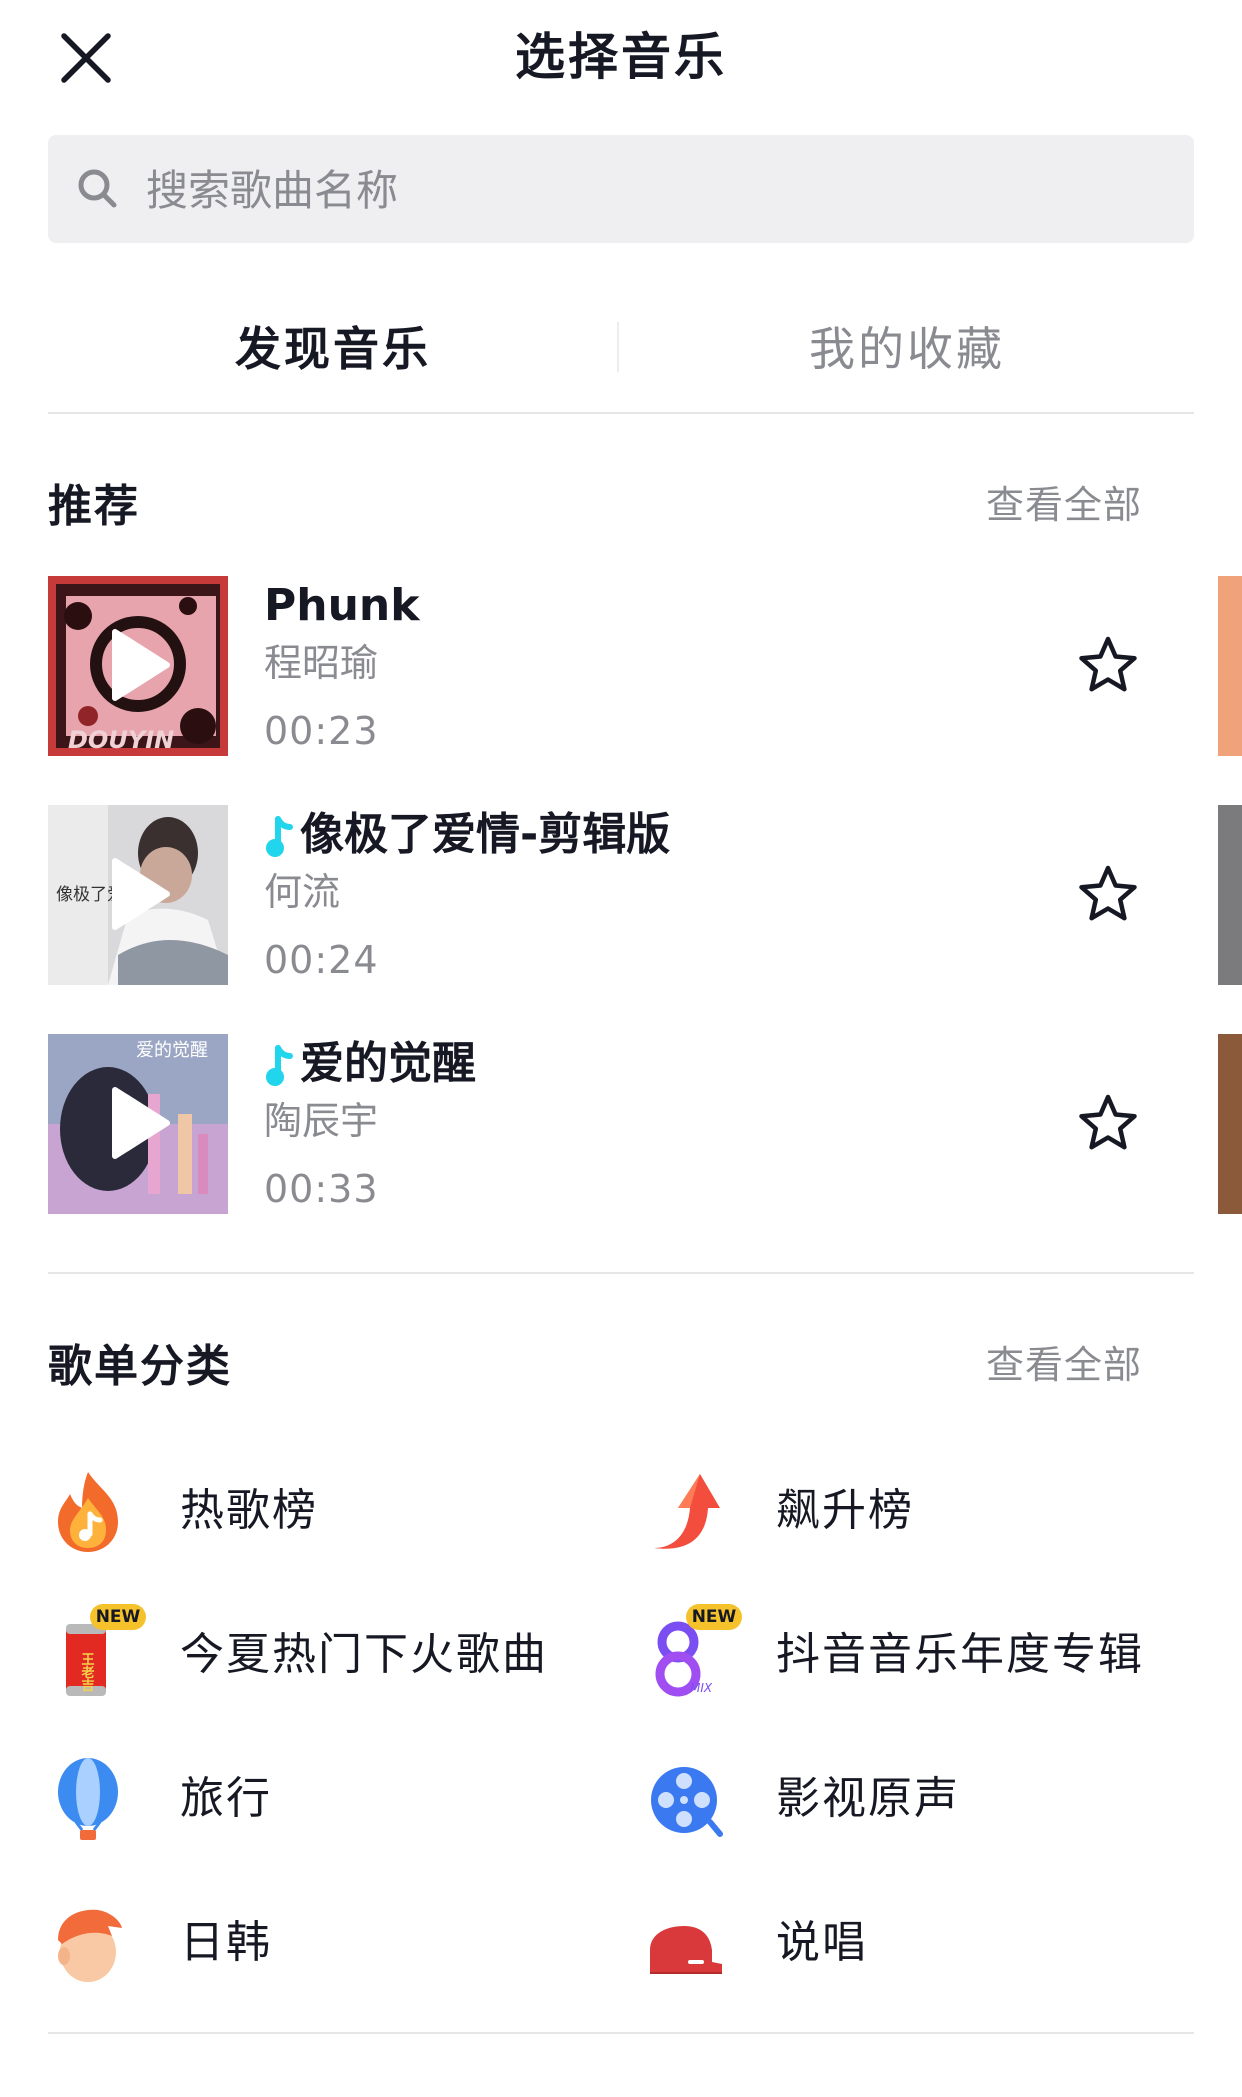 This screenshot has width=1242, height=2097. I want to click on category-annual-album: MIX NEW 抖音音乐年度专辑, so click(924, 1655).